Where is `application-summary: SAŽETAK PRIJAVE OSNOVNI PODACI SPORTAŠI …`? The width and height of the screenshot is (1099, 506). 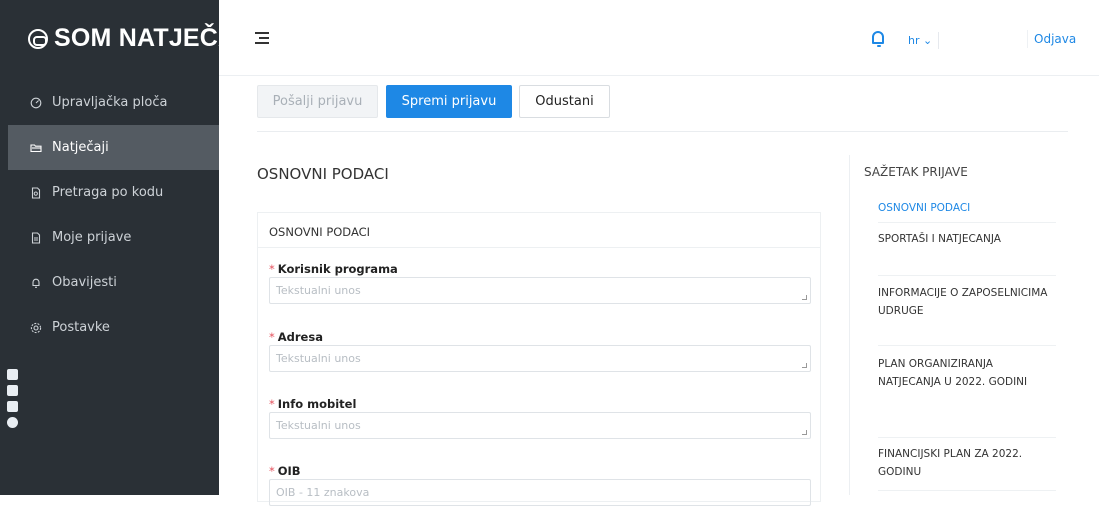 application-summary: SAŽETAK PRIJAVE OSNOVNI PODACI SPORTAŠI … is located at coordinates (955, 325).